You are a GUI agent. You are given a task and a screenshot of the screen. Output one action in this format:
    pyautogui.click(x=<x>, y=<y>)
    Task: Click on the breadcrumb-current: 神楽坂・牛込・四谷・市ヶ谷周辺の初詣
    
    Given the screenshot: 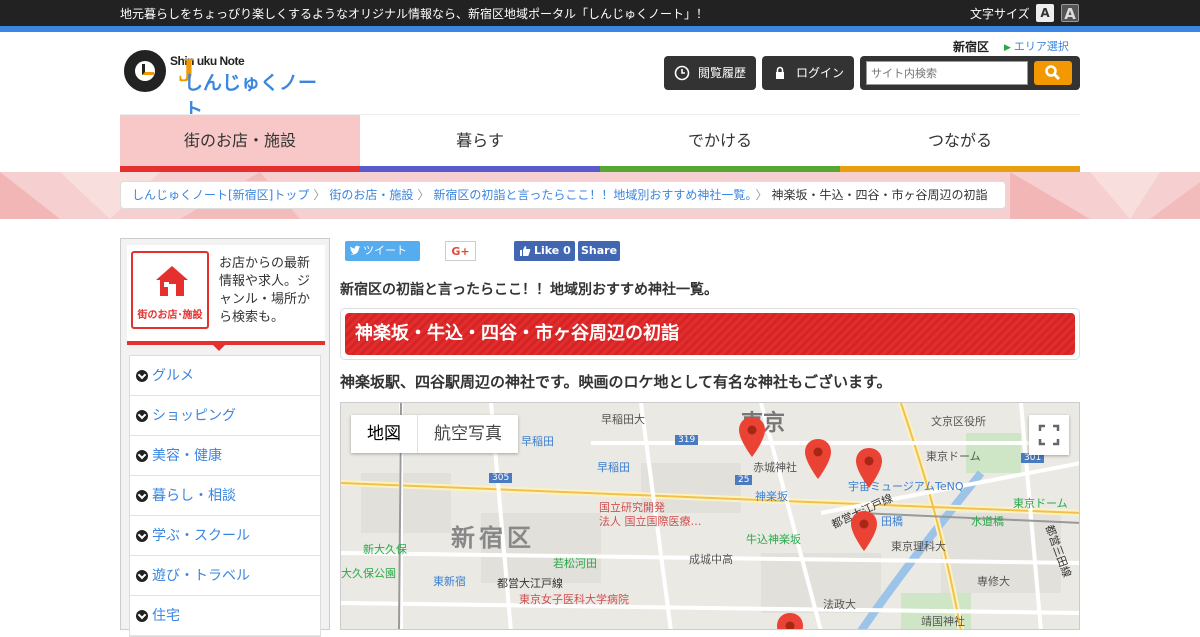 What is the action you would take?
    pyautogui.click(x=879, y=195)
    